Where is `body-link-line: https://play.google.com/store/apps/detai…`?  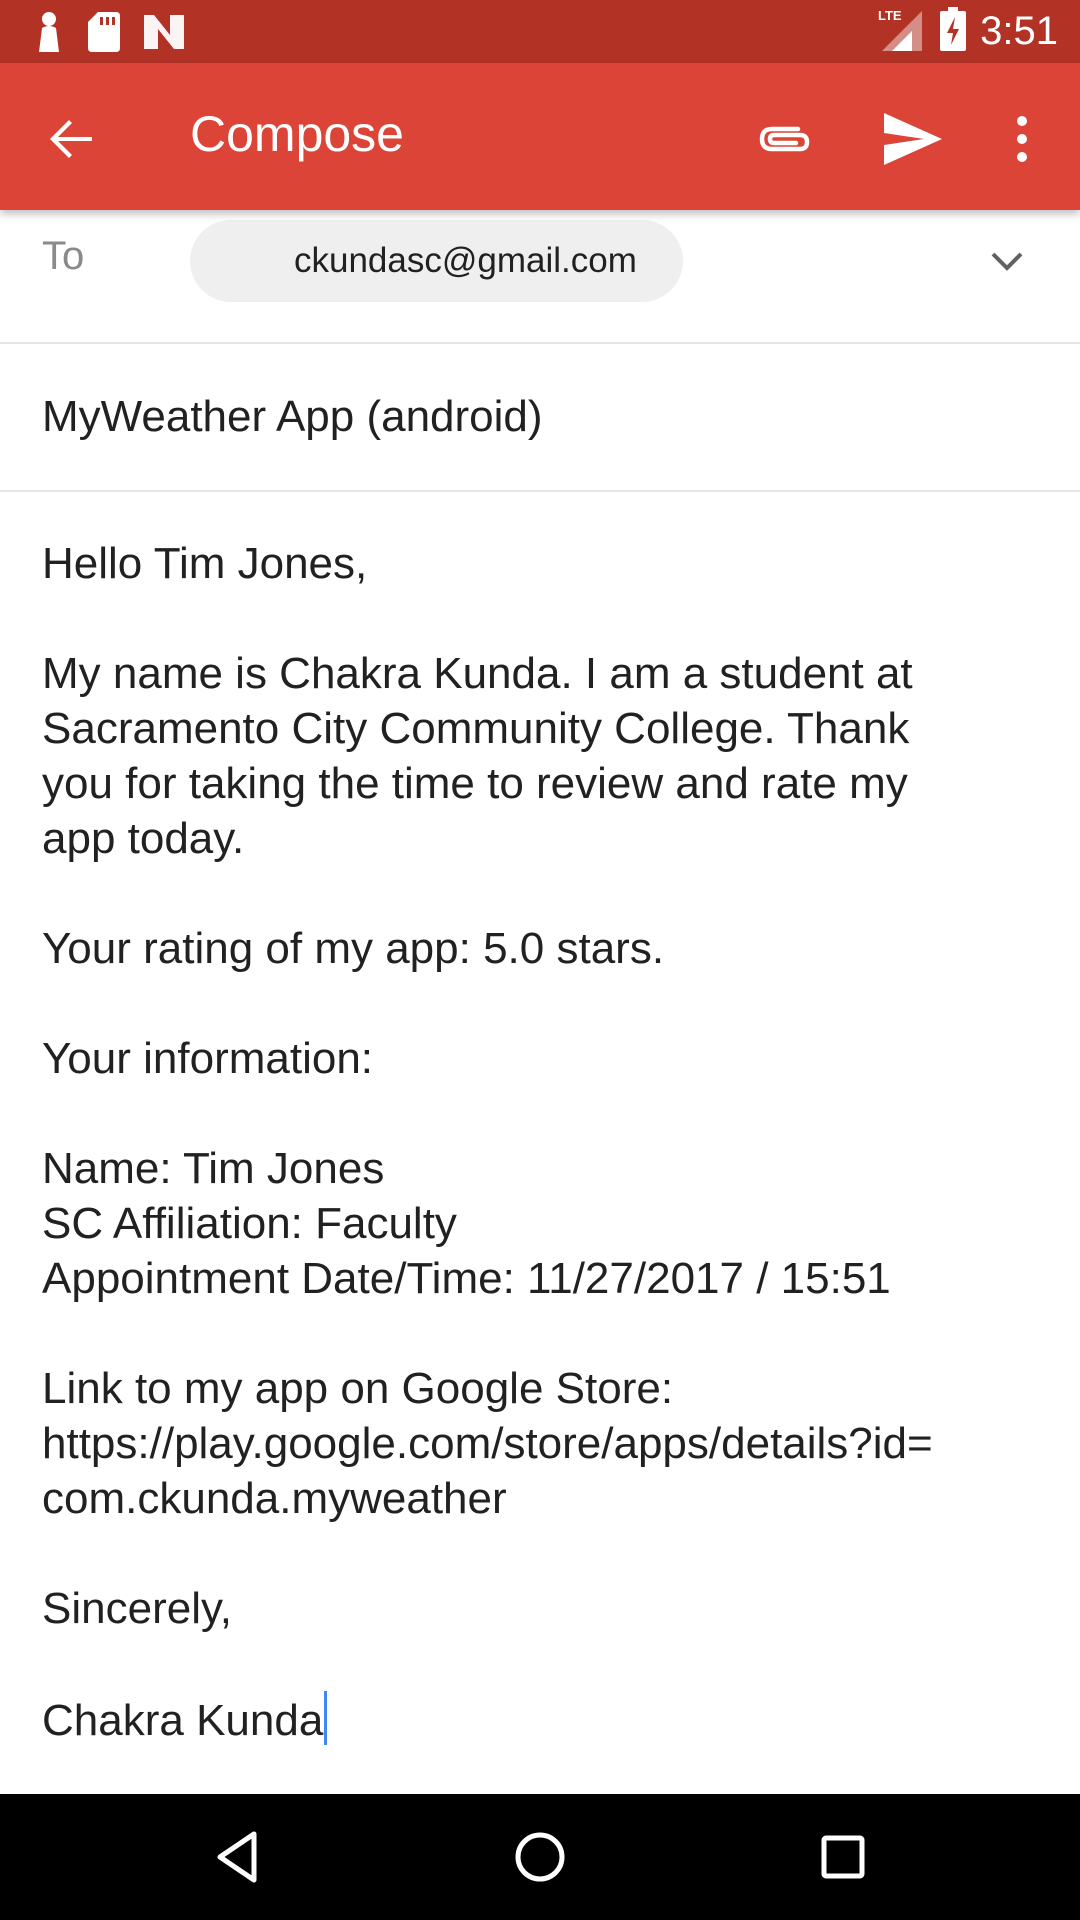
body-link-line: https://play.google.com/store/apps/detai… is located at coordinates (487, 1443).